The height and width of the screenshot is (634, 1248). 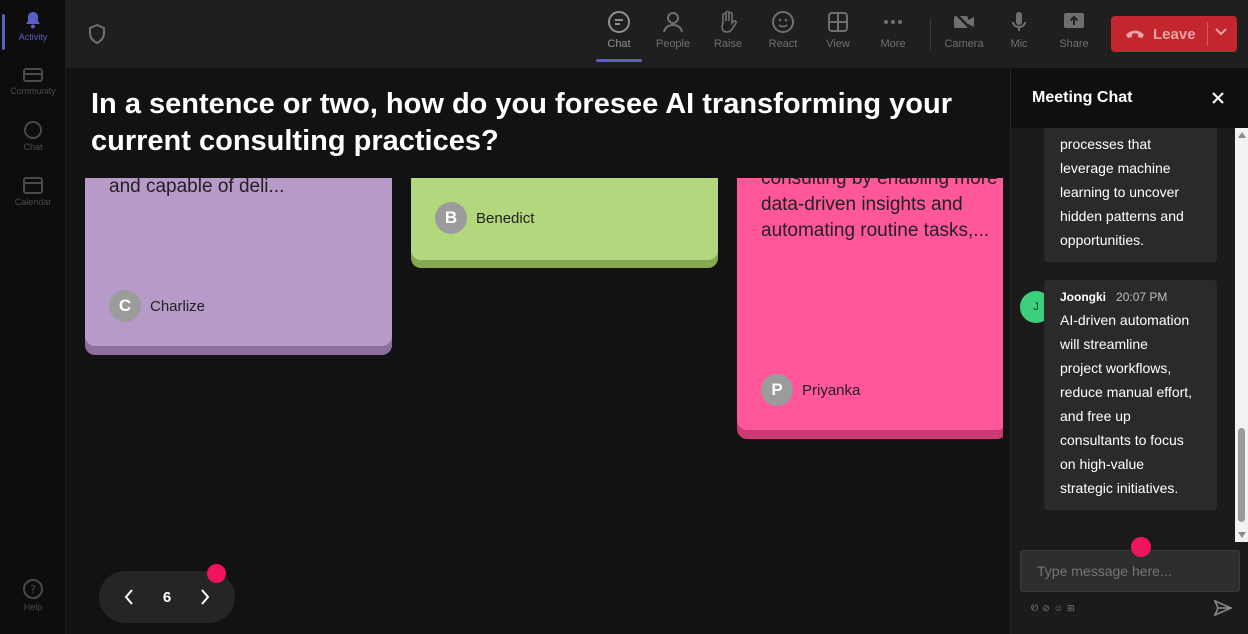 What do you see at coordinates (564, 219) in the screenshot?
I see `response-card-benedict: B Benedict` at bounding box center [564, 219].